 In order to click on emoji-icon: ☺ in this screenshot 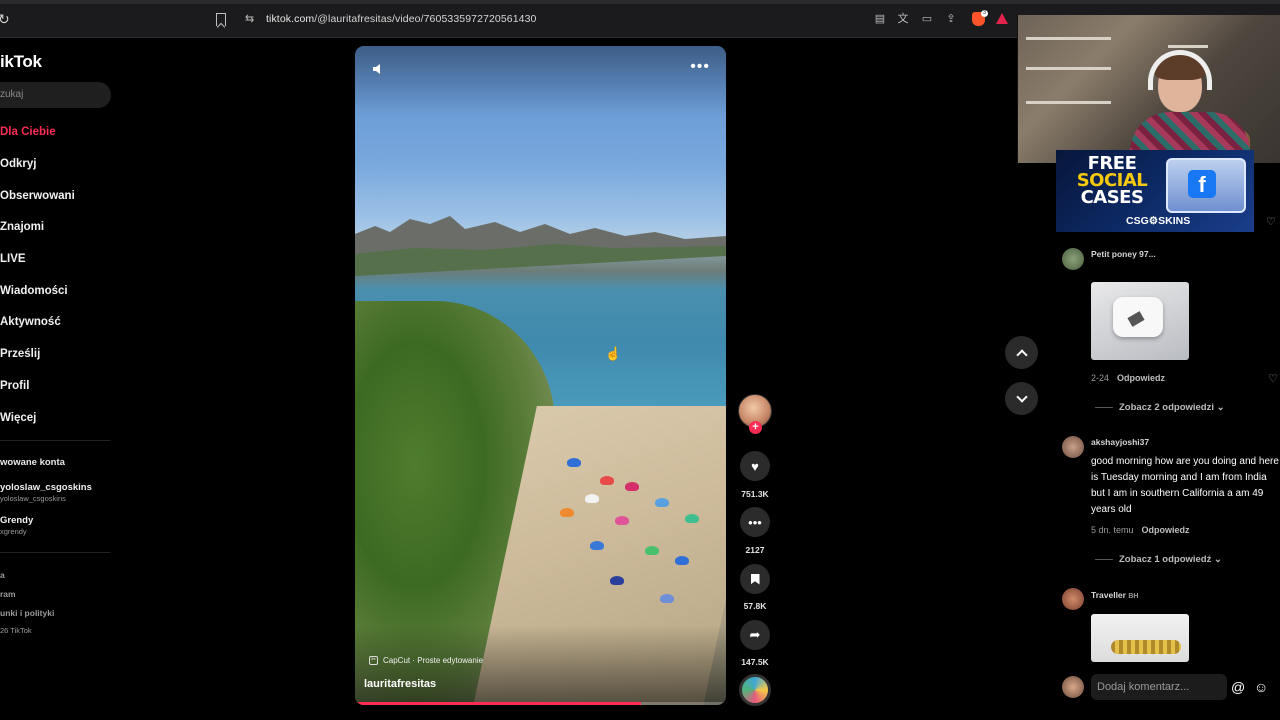, I will do `click(1261, 687)`.